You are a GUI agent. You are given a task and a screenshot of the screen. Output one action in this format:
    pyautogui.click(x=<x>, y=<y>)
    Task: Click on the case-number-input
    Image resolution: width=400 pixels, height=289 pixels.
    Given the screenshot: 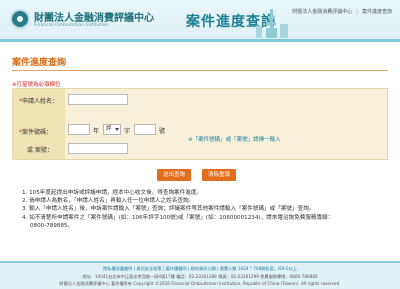 What is the action you would take?
    pyautogui.click(x=145, y=129)
    